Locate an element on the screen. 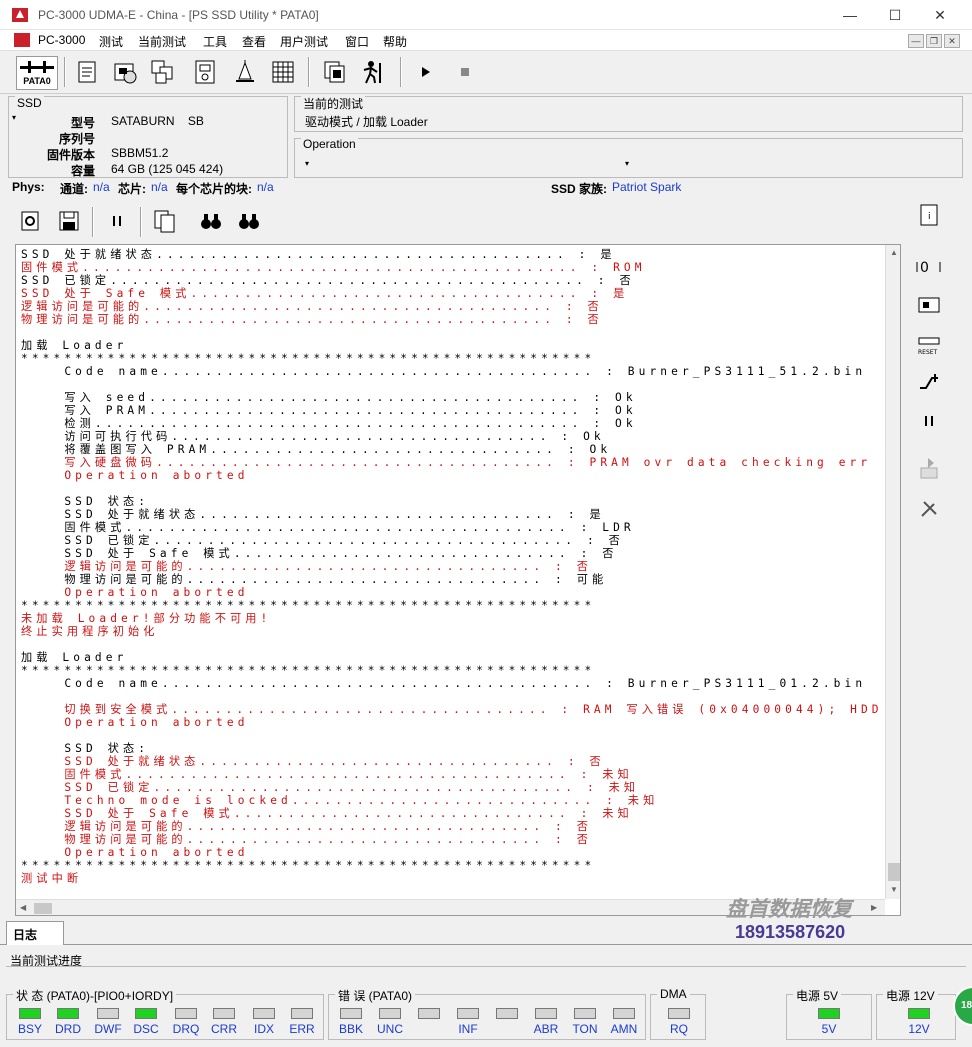  mdi-minimize-button: — is located at coordinates (916, 41).